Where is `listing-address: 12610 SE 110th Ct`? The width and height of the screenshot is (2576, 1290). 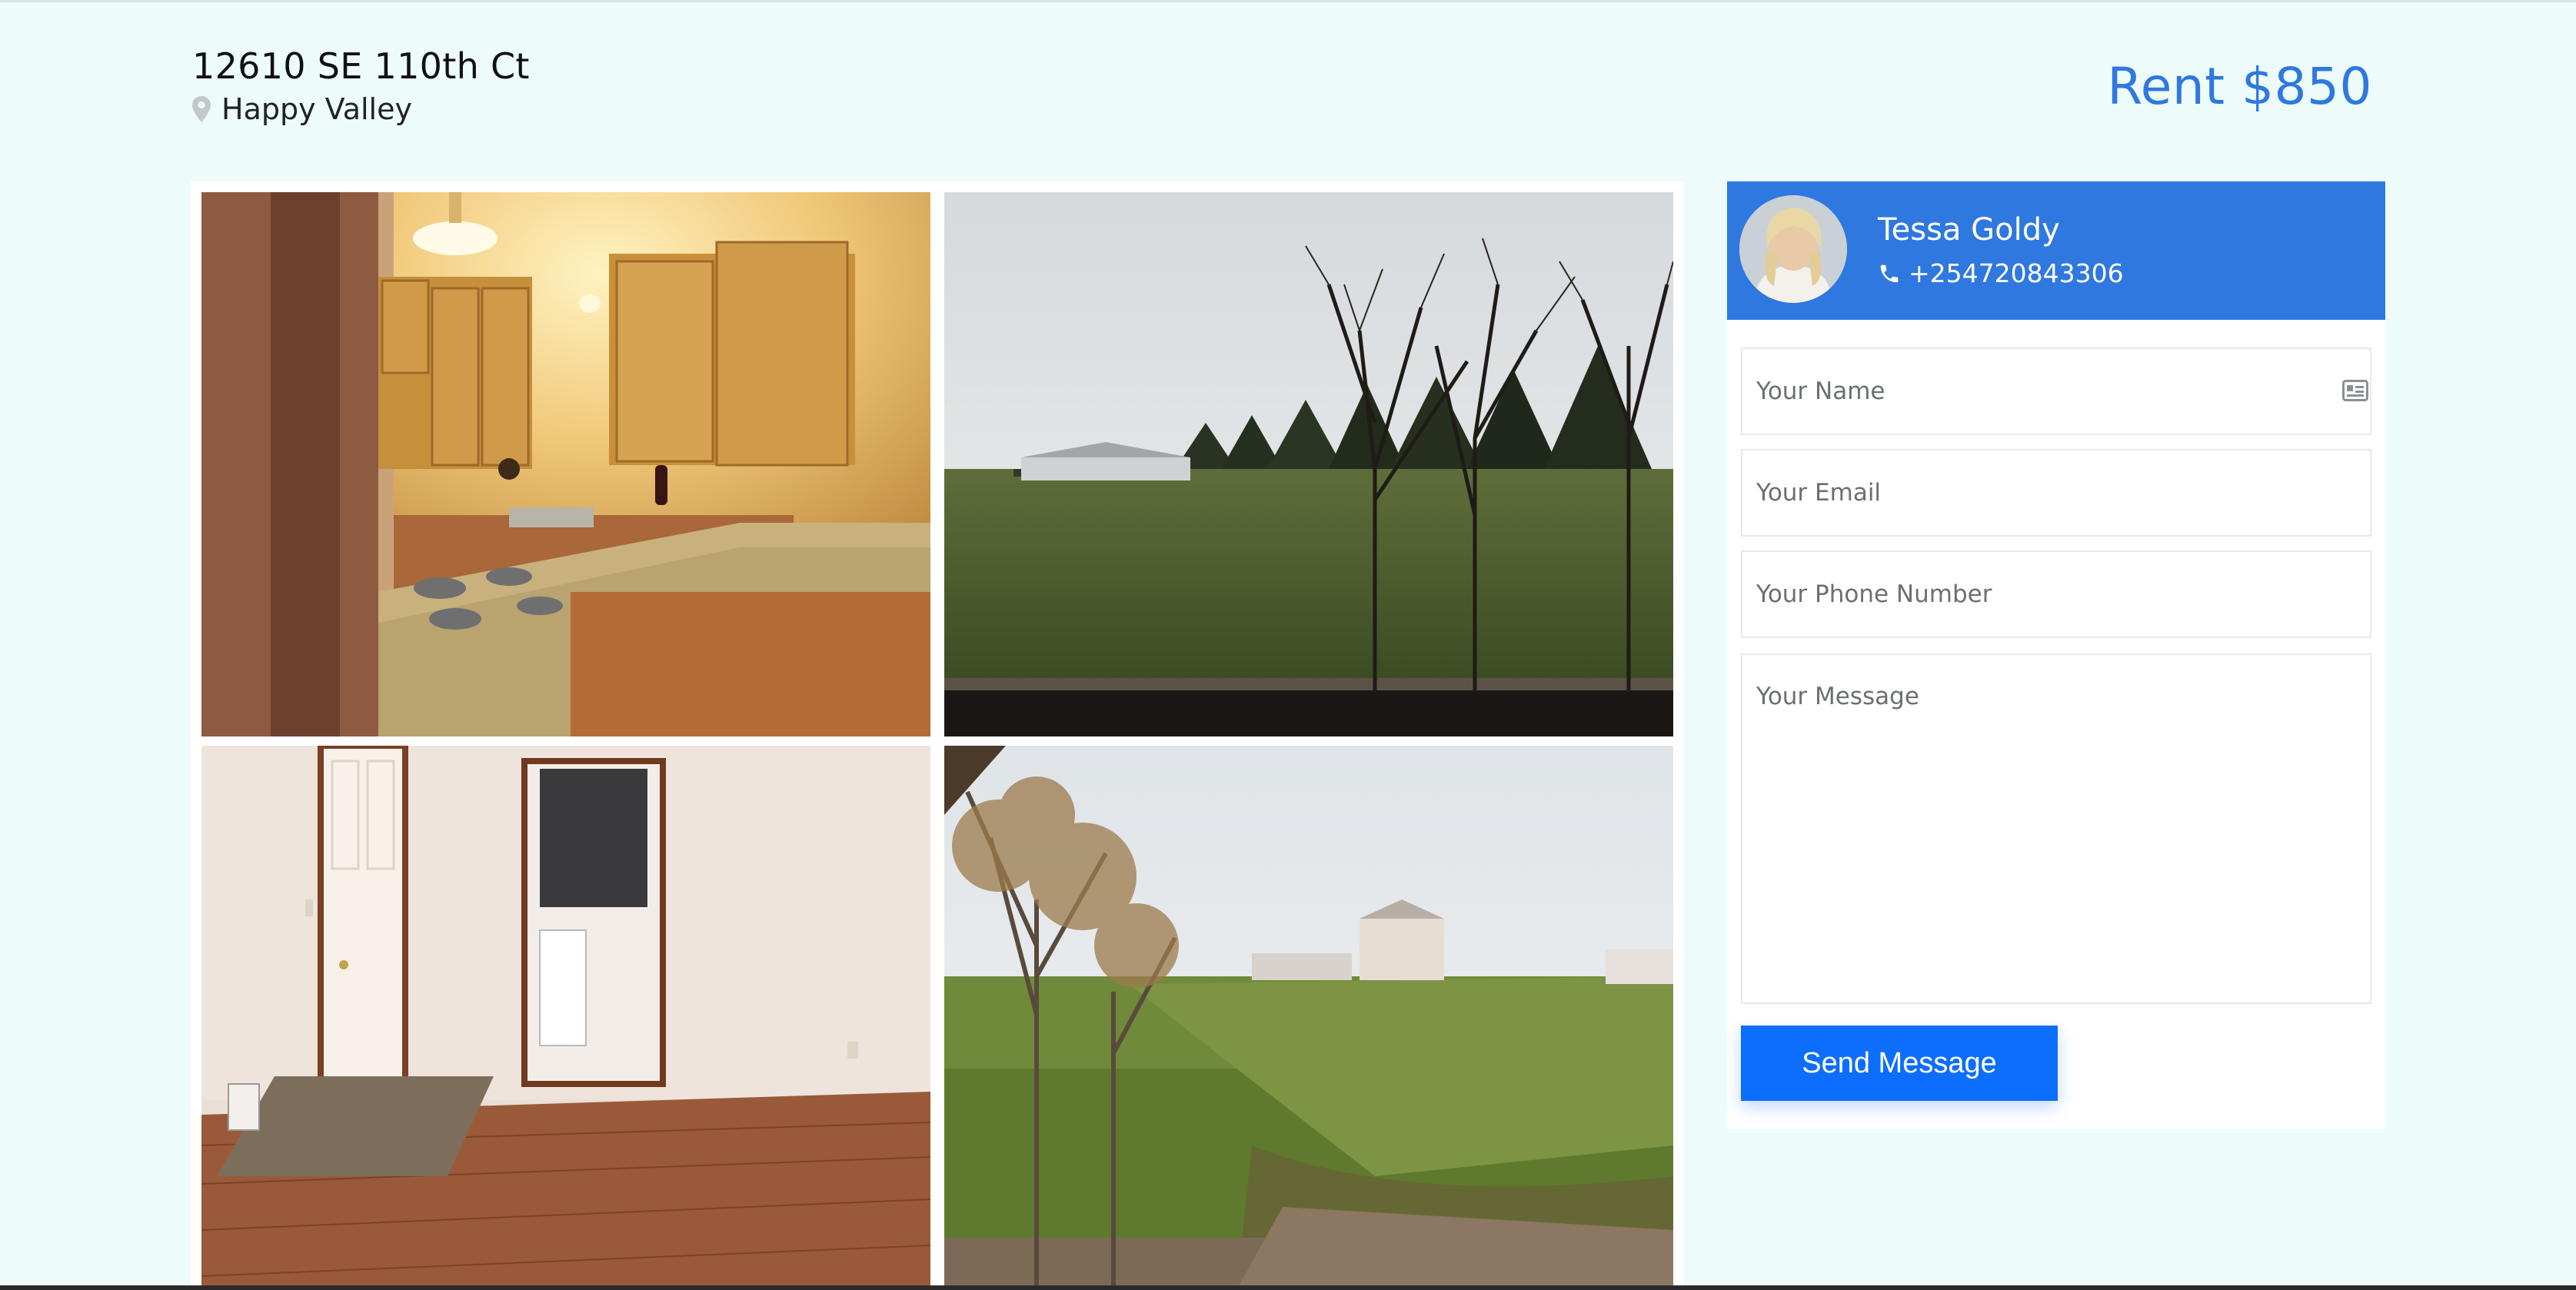 listing-address: 12610 SE 110th Ct is located at coordinates (361, 66).